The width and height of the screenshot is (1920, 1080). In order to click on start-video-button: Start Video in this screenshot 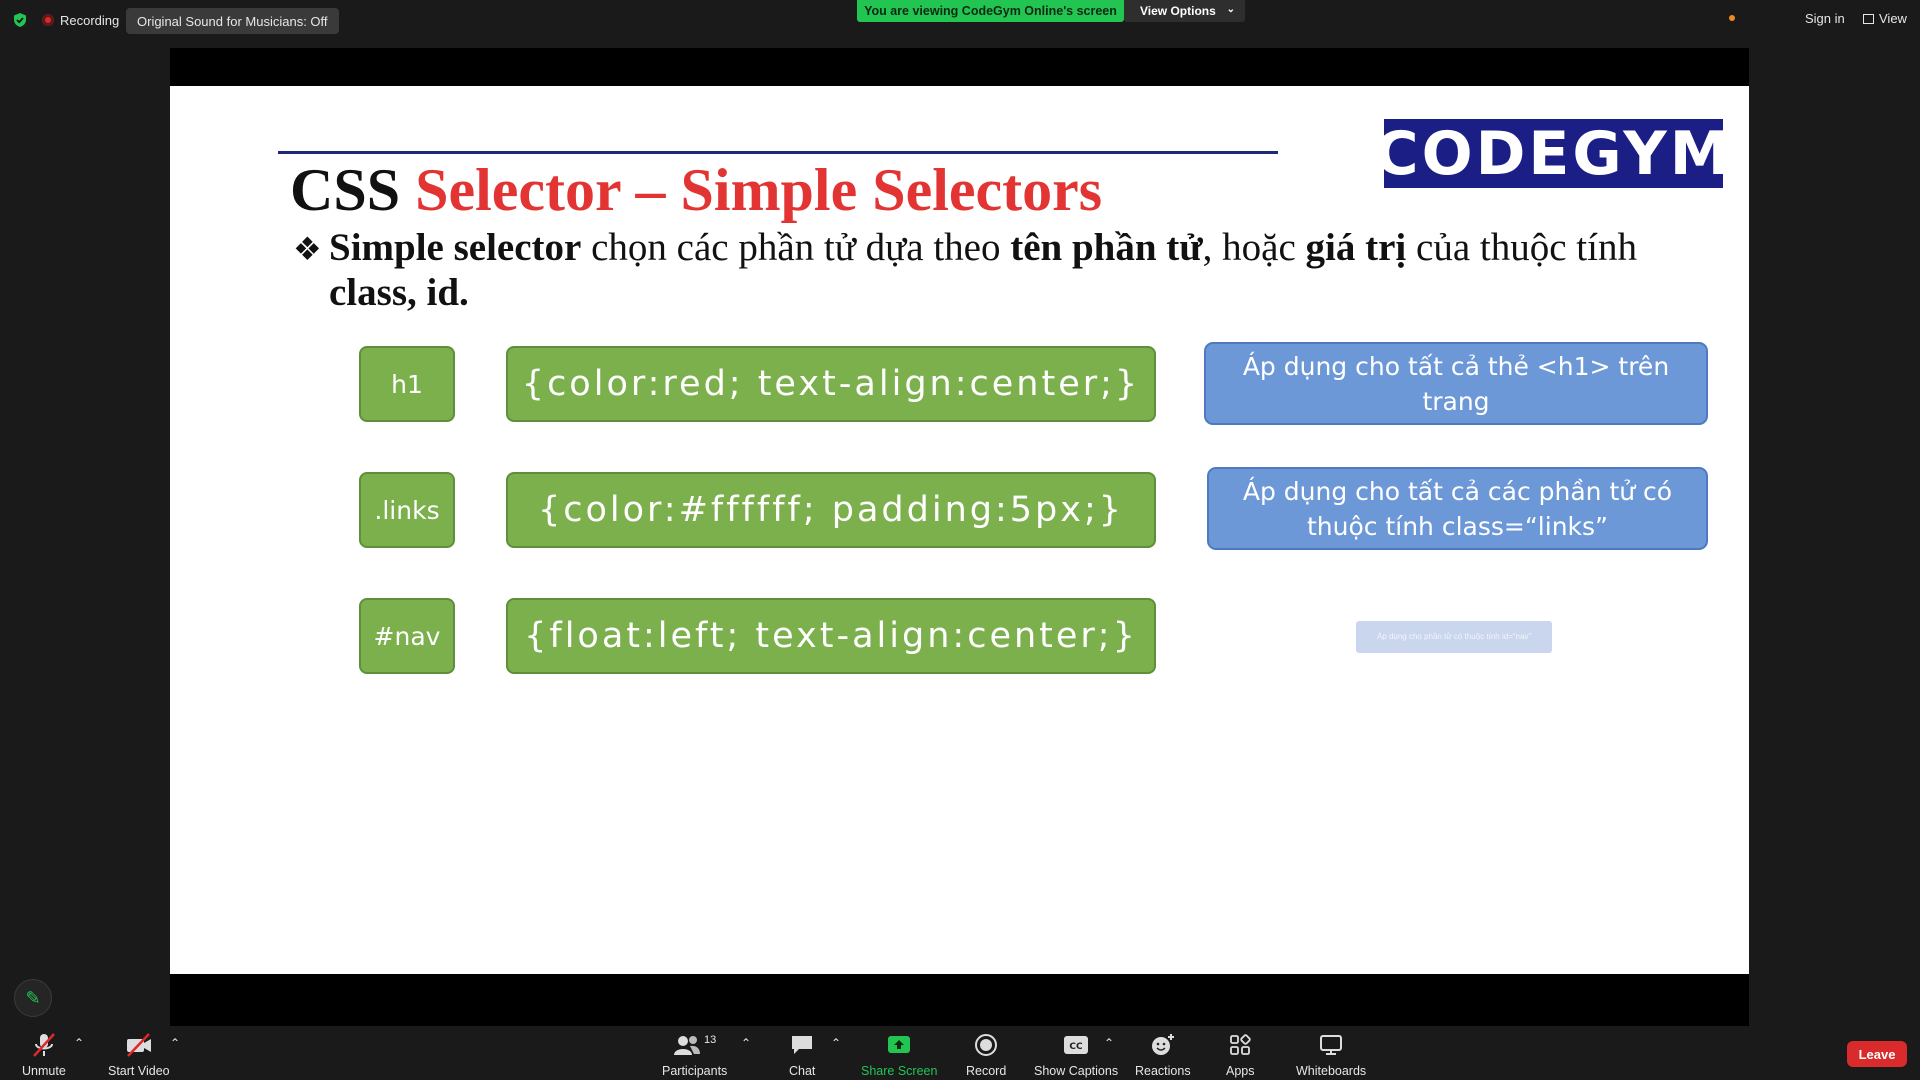, I will do `click(139, 1054)`.